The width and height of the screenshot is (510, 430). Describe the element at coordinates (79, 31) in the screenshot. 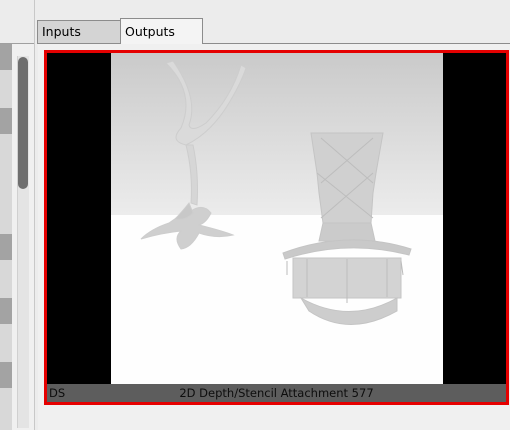

I see `tab-inputs: Inputs` at that location.